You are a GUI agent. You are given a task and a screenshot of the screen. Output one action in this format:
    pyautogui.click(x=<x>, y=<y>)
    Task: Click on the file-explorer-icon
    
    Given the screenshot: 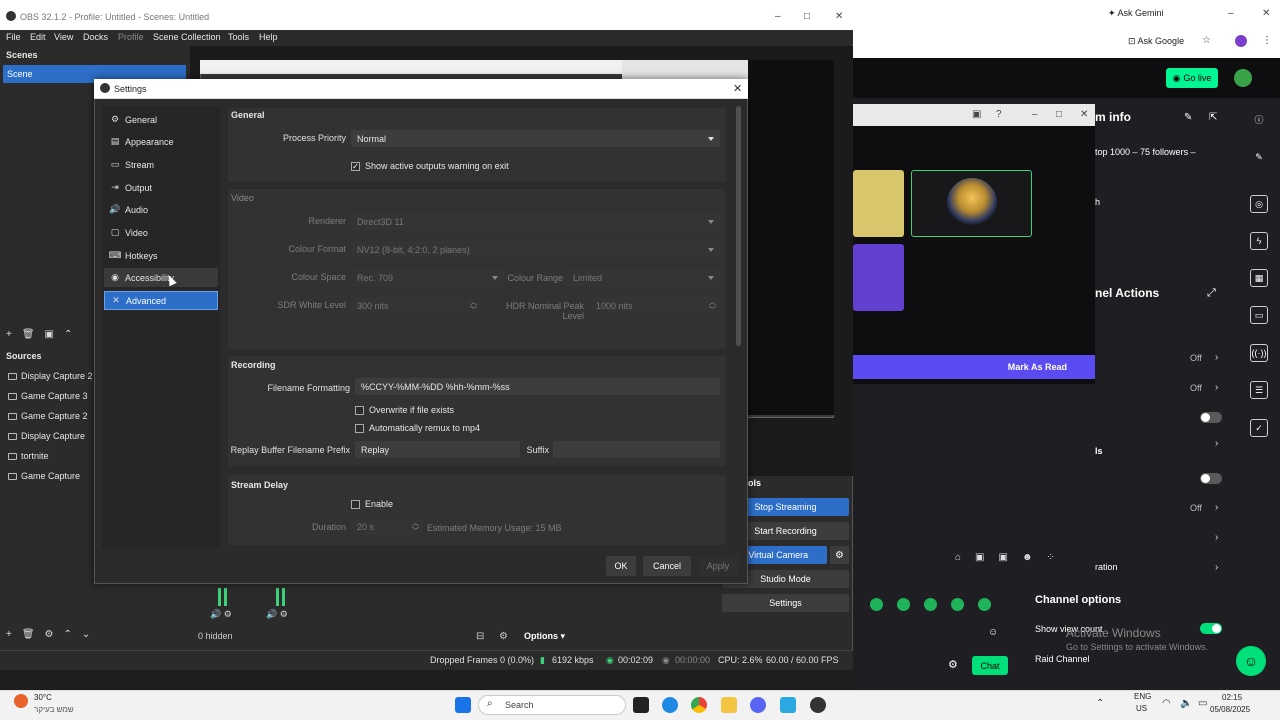 What is the action you would take?
    pyautogui.click(x=729, y=705)
    